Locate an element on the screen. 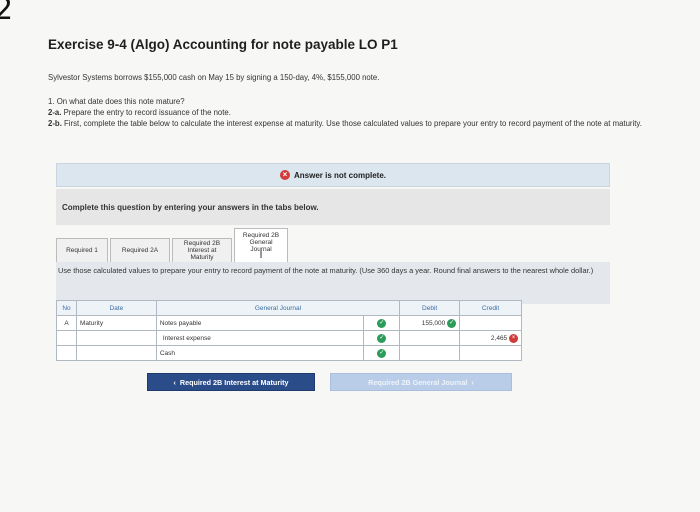 The width and height of the screenshot is (700, 512). tab-required-2b-interest: Required 2B Interest at Maturity is located at coordinates (202, 250).